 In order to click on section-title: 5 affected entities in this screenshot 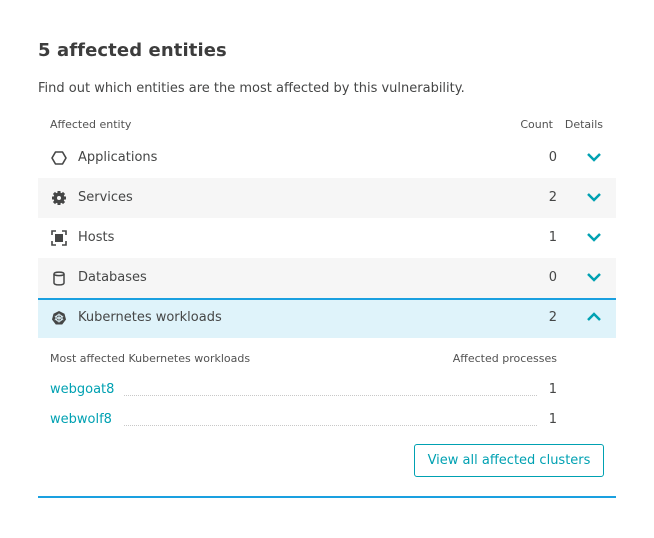, I will do `click(132, 50)`.